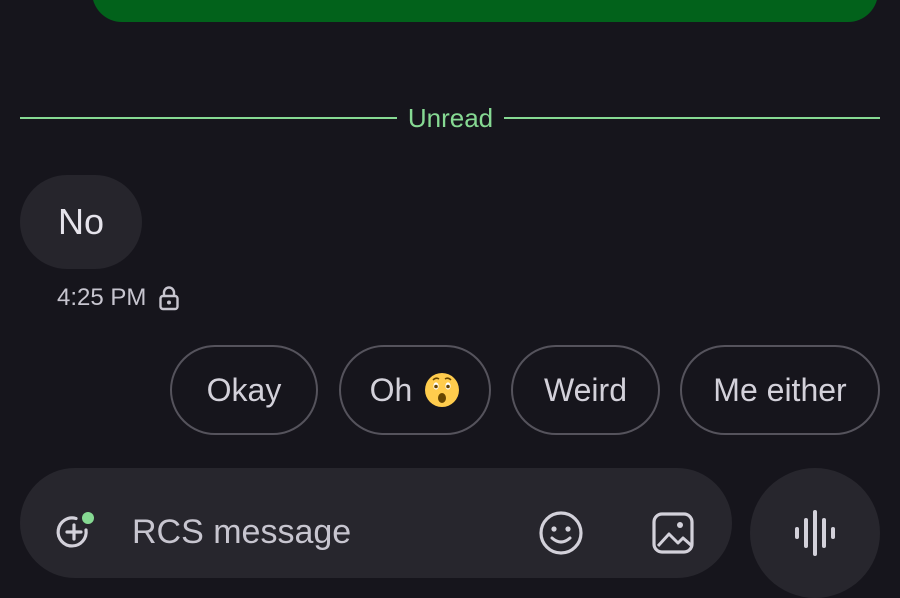  I want to click on add-content-icon, so click(74, 532).